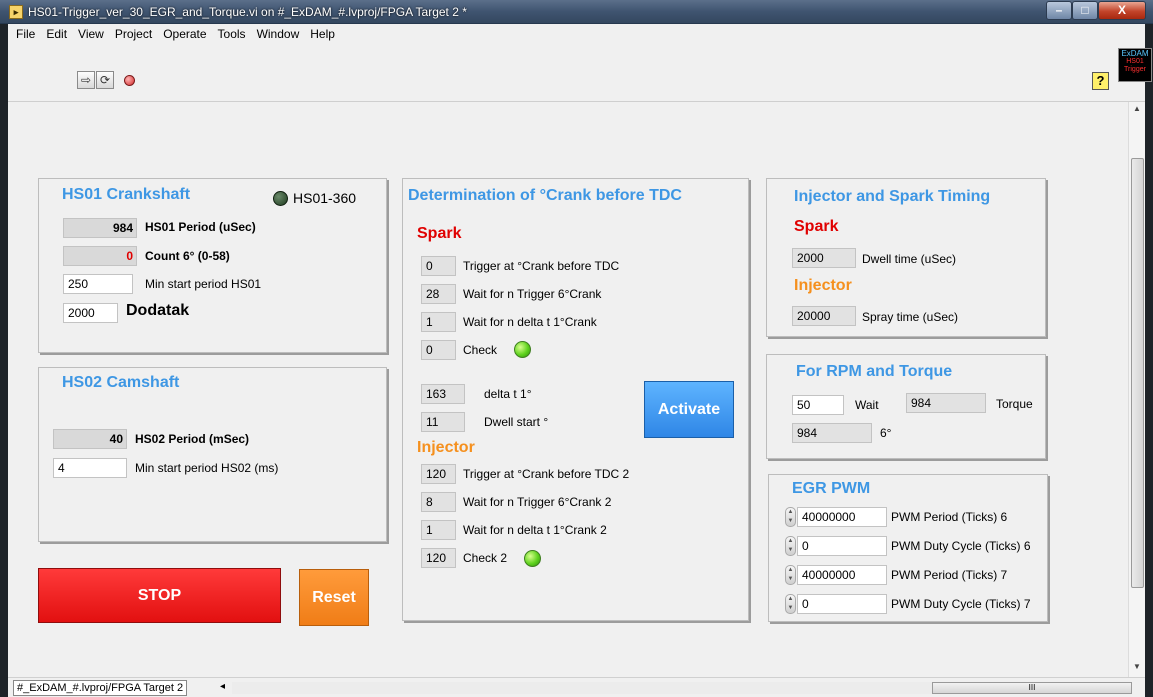  I want to click on pwm-duty-7-stepper: ▲ ▼, so click(790, 604).